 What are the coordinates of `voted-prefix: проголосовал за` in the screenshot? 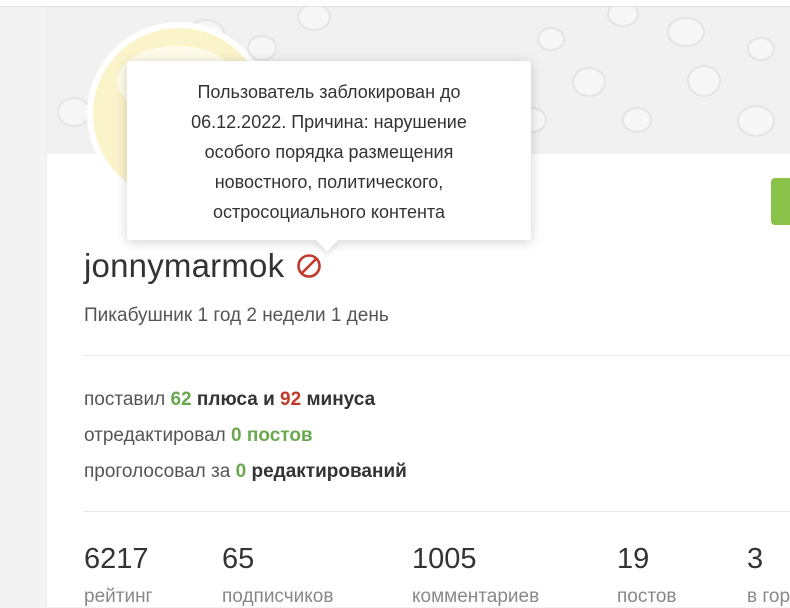 It's located at (160, 471).